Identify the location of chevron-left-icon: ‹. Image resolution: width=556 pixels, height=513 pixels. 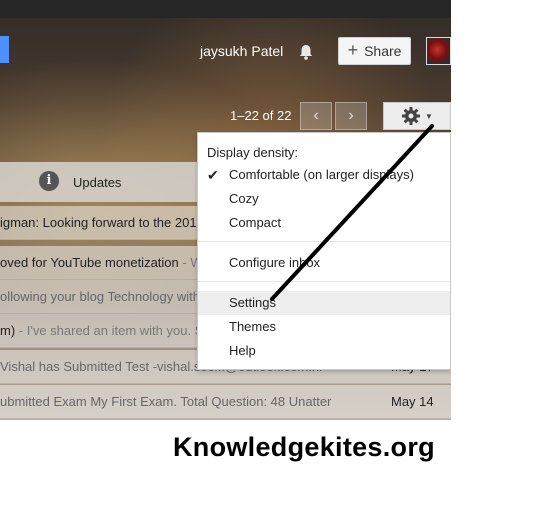
(316, 115).